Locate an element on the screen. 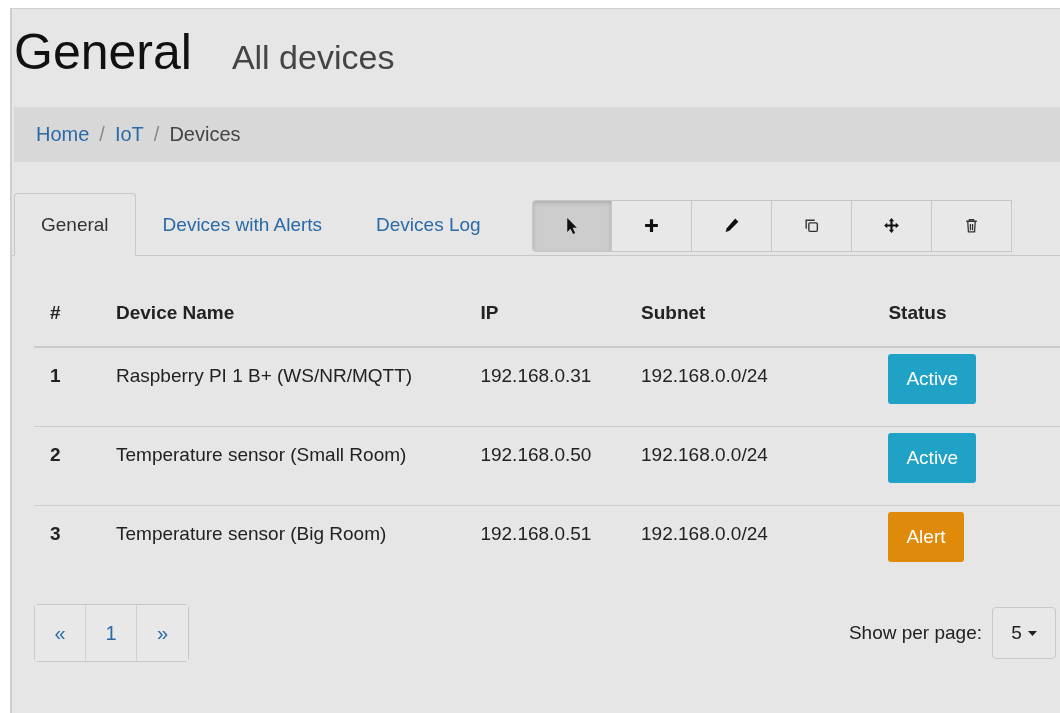 This screenshot has height=713, width=1060. per-page-dropdown: 5 is located at coordinates (1024, 633).